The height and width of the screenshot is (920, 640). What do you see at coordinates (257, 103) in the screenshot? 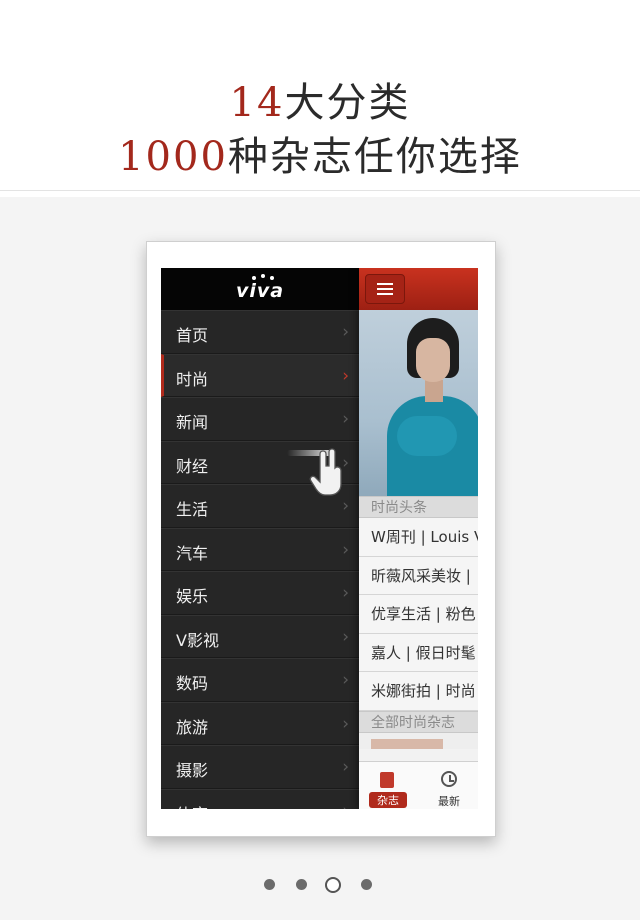
I see `headline-number-1: 14` at bounding box center [257, 103].